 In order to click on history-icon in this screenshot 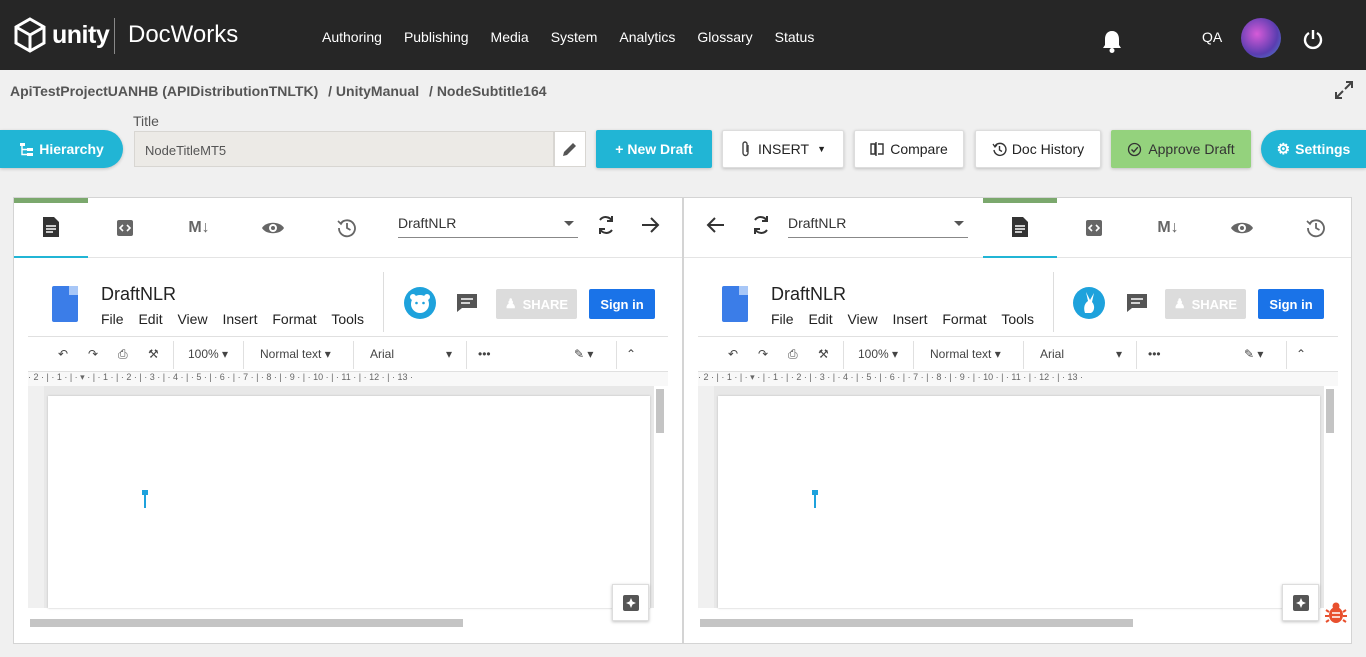, I will do `click(999, 149)`.